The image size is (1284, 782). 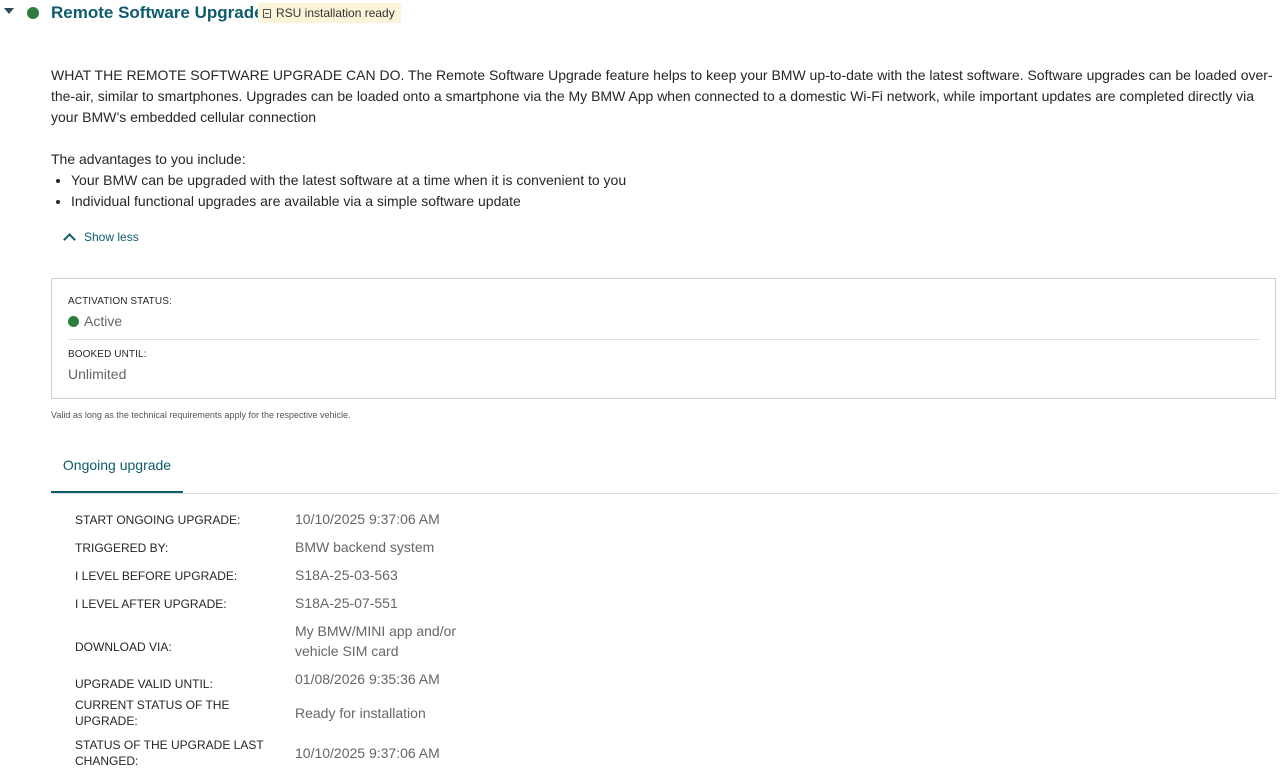 What do you see at coordinates (111, 237) in the screenshot?
I see `show-less-label: Show less` at bounding box center [111, 237].